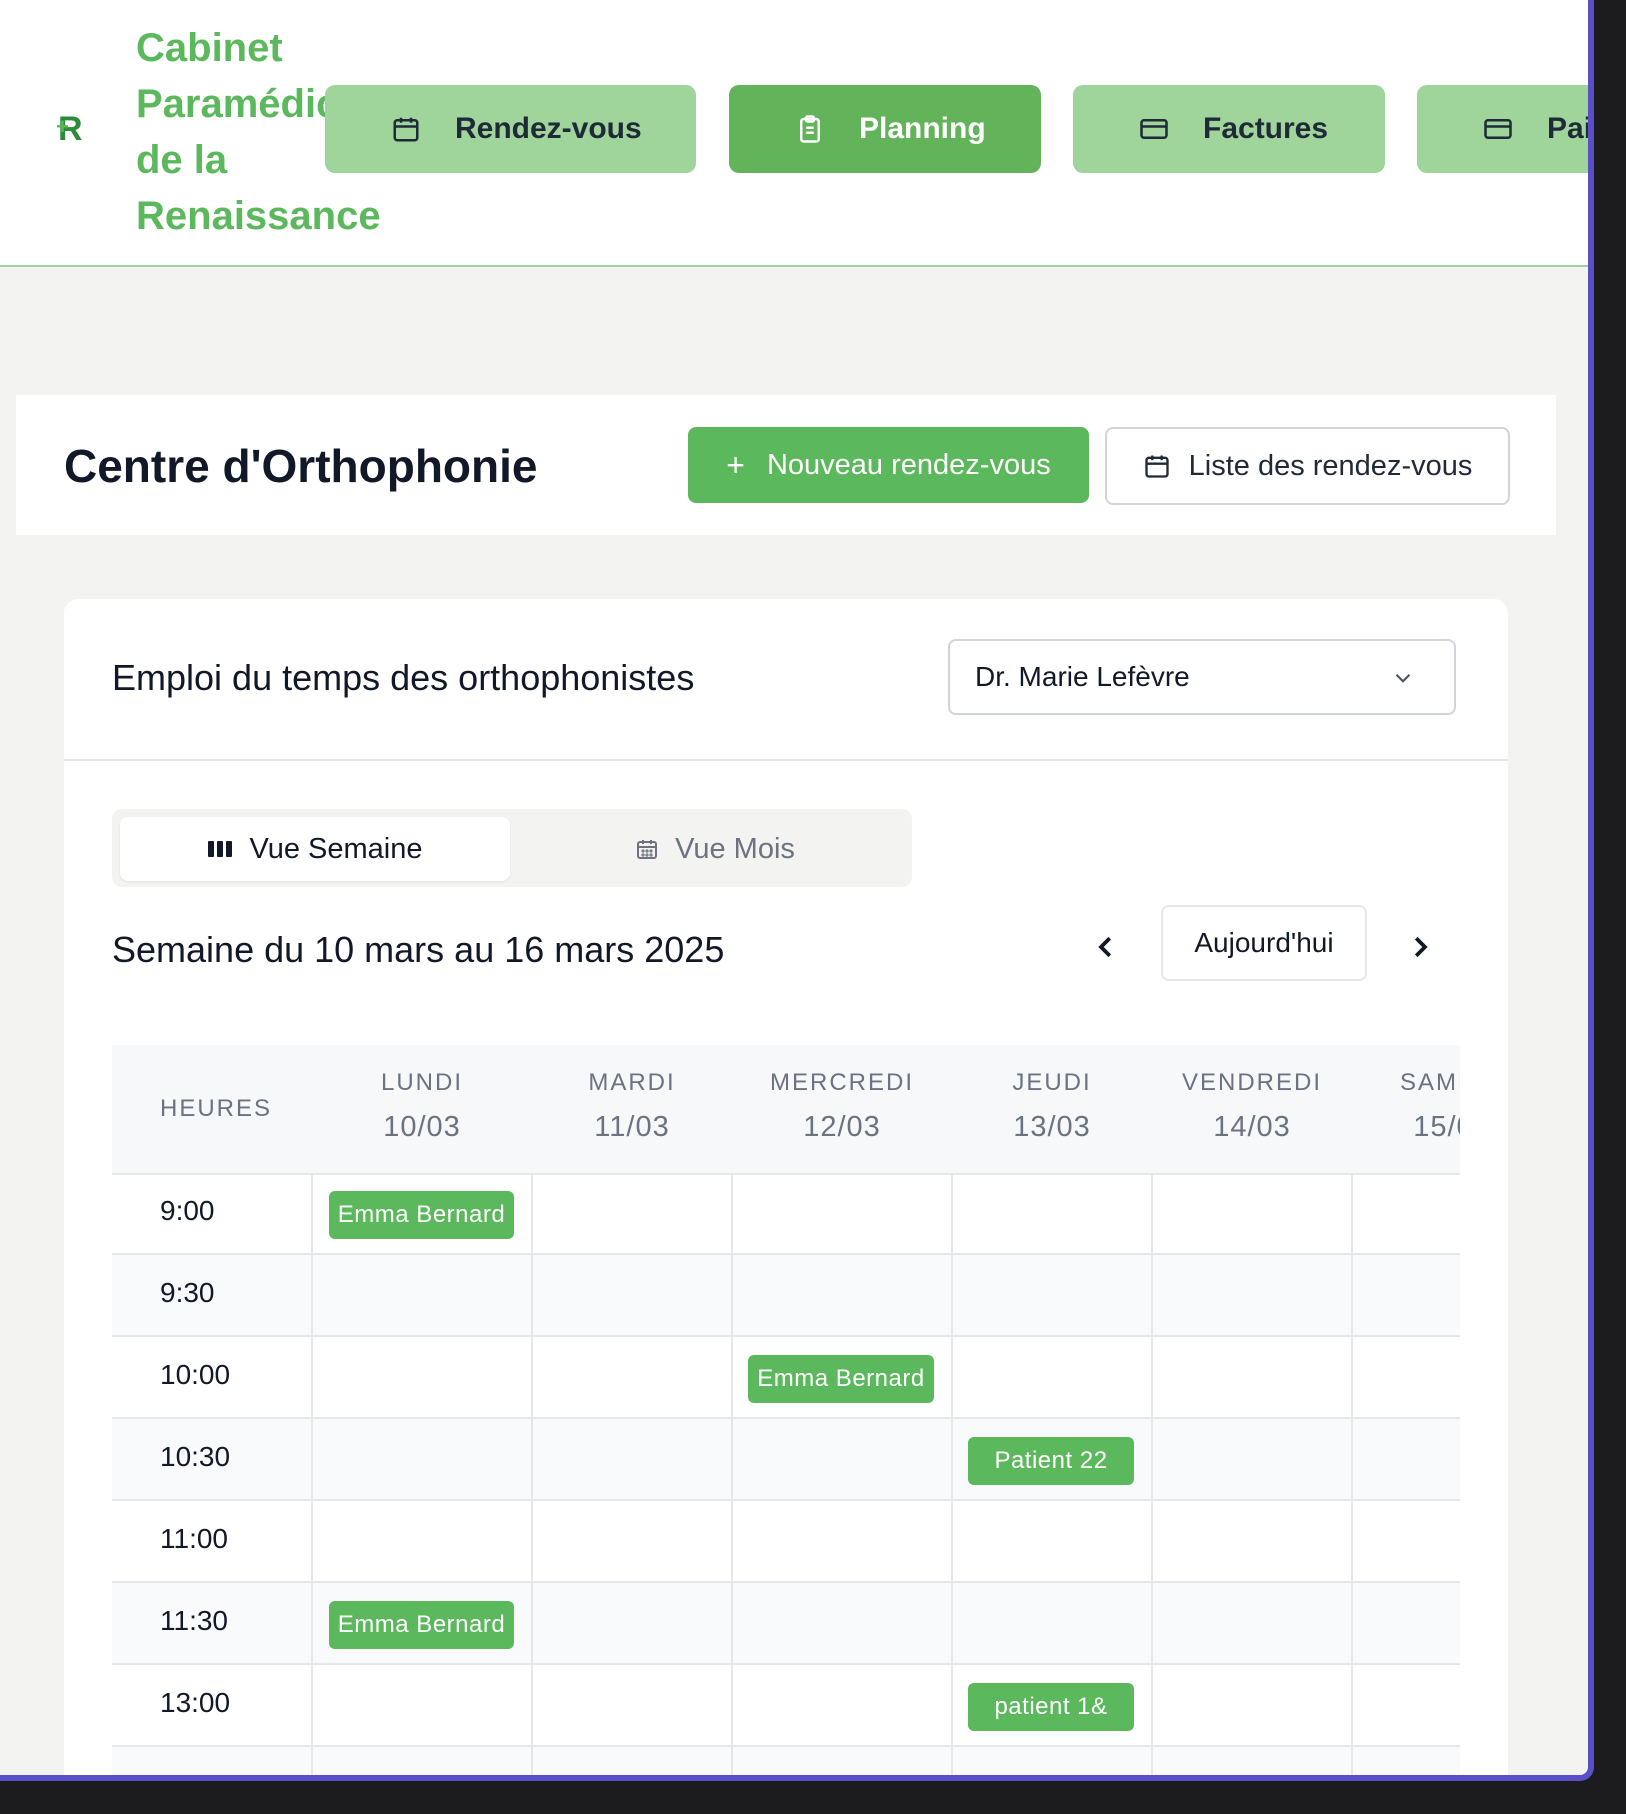 The image size is (1626, 1814). What do you see at coordinates (1052, 1106) in the screenshot?
I see `day-header: JEUDI 13/03` at bounding box center [1052, 1106].